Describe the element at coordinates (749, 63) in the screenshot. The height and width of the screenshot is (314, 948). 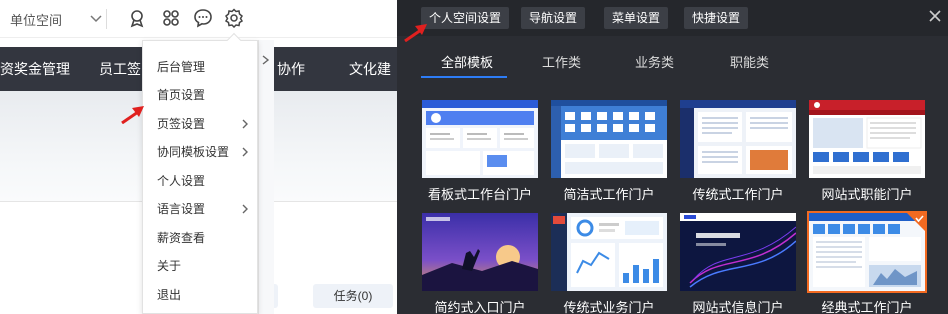
I see `tab-function: 职能类` at that location.